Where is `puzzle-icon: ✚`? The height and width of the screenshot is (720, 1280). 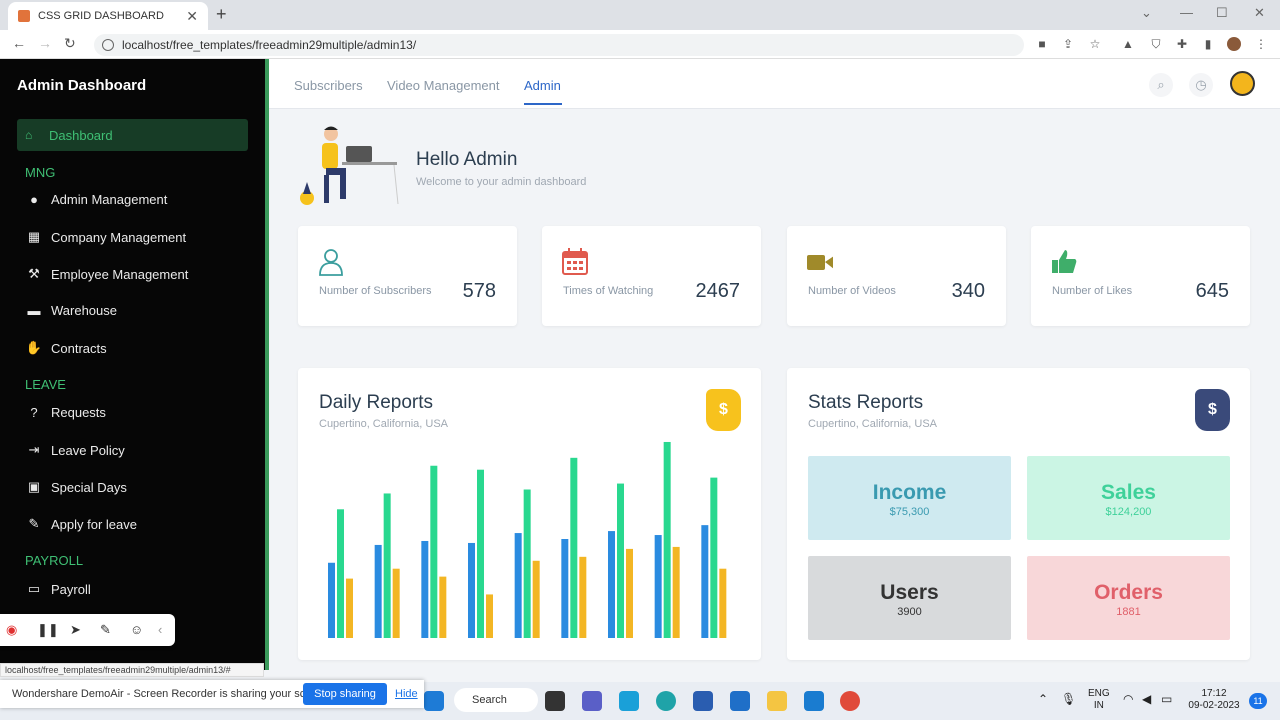 puzzle-icon: ✚ is located at coordinates (1182, 44).